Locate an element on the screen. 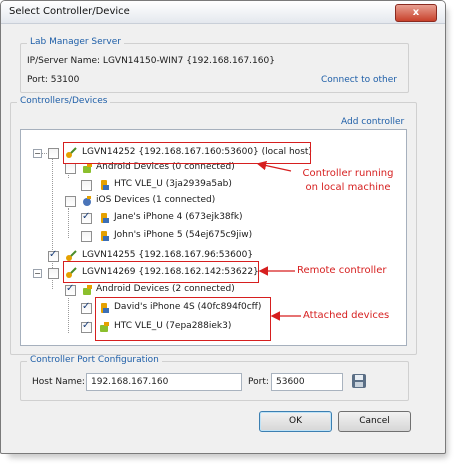  local-controller-highlight is located at coordinates (187, 153).